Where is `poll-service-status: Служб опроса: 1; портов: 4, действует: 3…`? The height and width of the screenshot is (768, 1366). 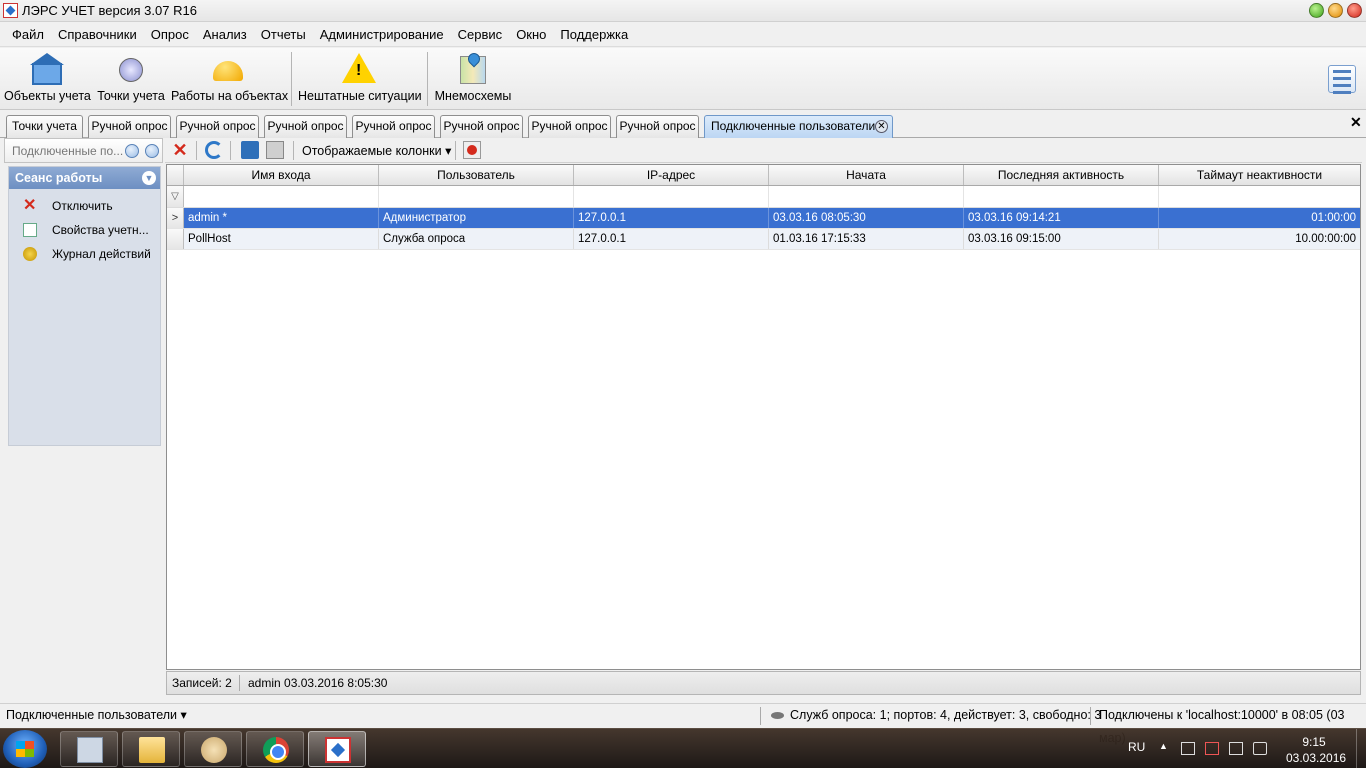
poll-service-status: Служб опроса: 1; портов: 4, действует: 3… is located at coordinates (946, 715).